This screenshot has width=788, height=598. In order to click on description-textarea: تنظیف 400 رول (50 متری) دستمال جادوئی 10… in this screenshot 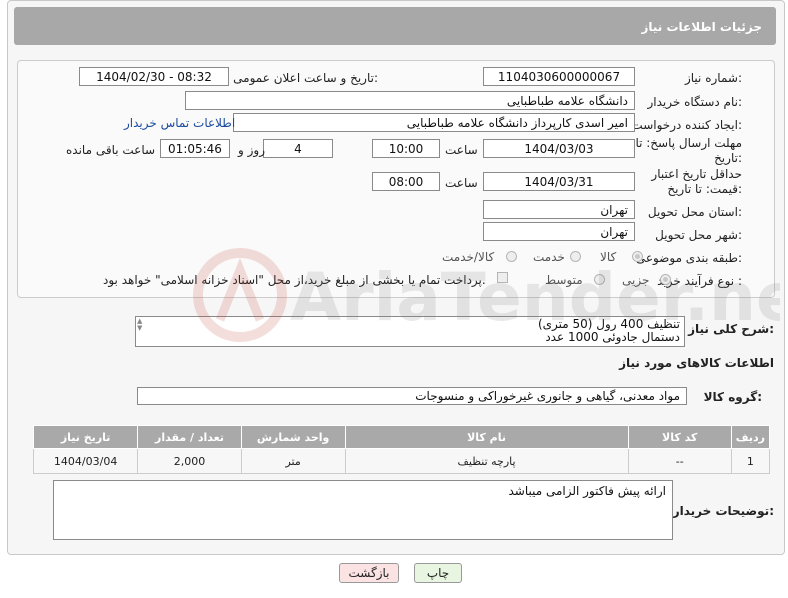, I will do `click(410, 331)`.